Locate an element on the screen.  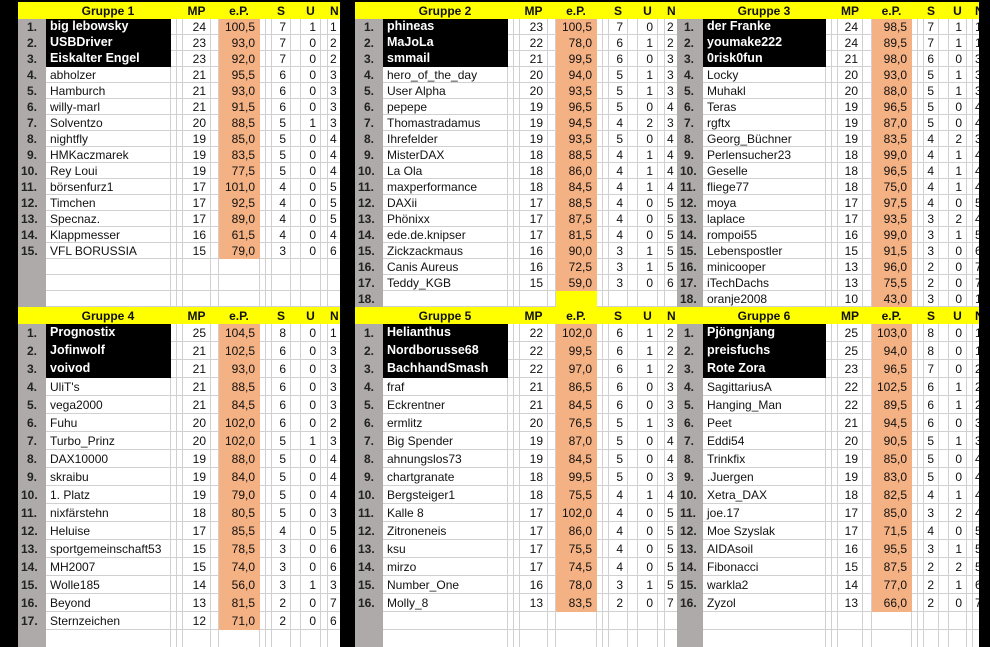
table-row: 13.sportgemeinschaft531578,5306 is located at coordinates (180, 549).